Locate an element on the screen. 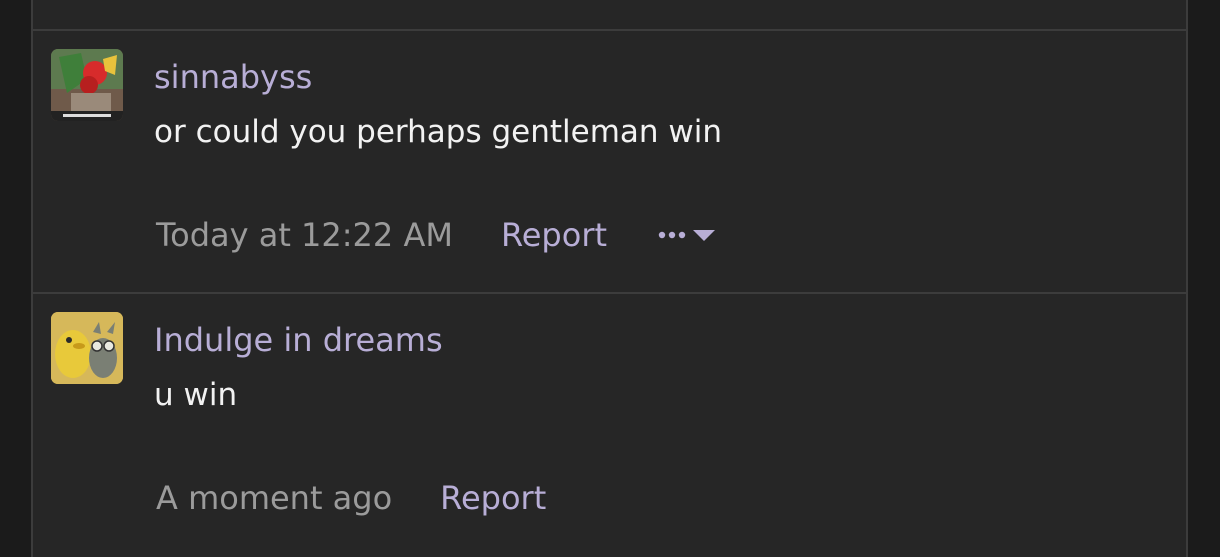 The height and width of the screenshot is (557, 1220). comment-text: or could you perhaps gentleman win is located at coordinates (438, 132).